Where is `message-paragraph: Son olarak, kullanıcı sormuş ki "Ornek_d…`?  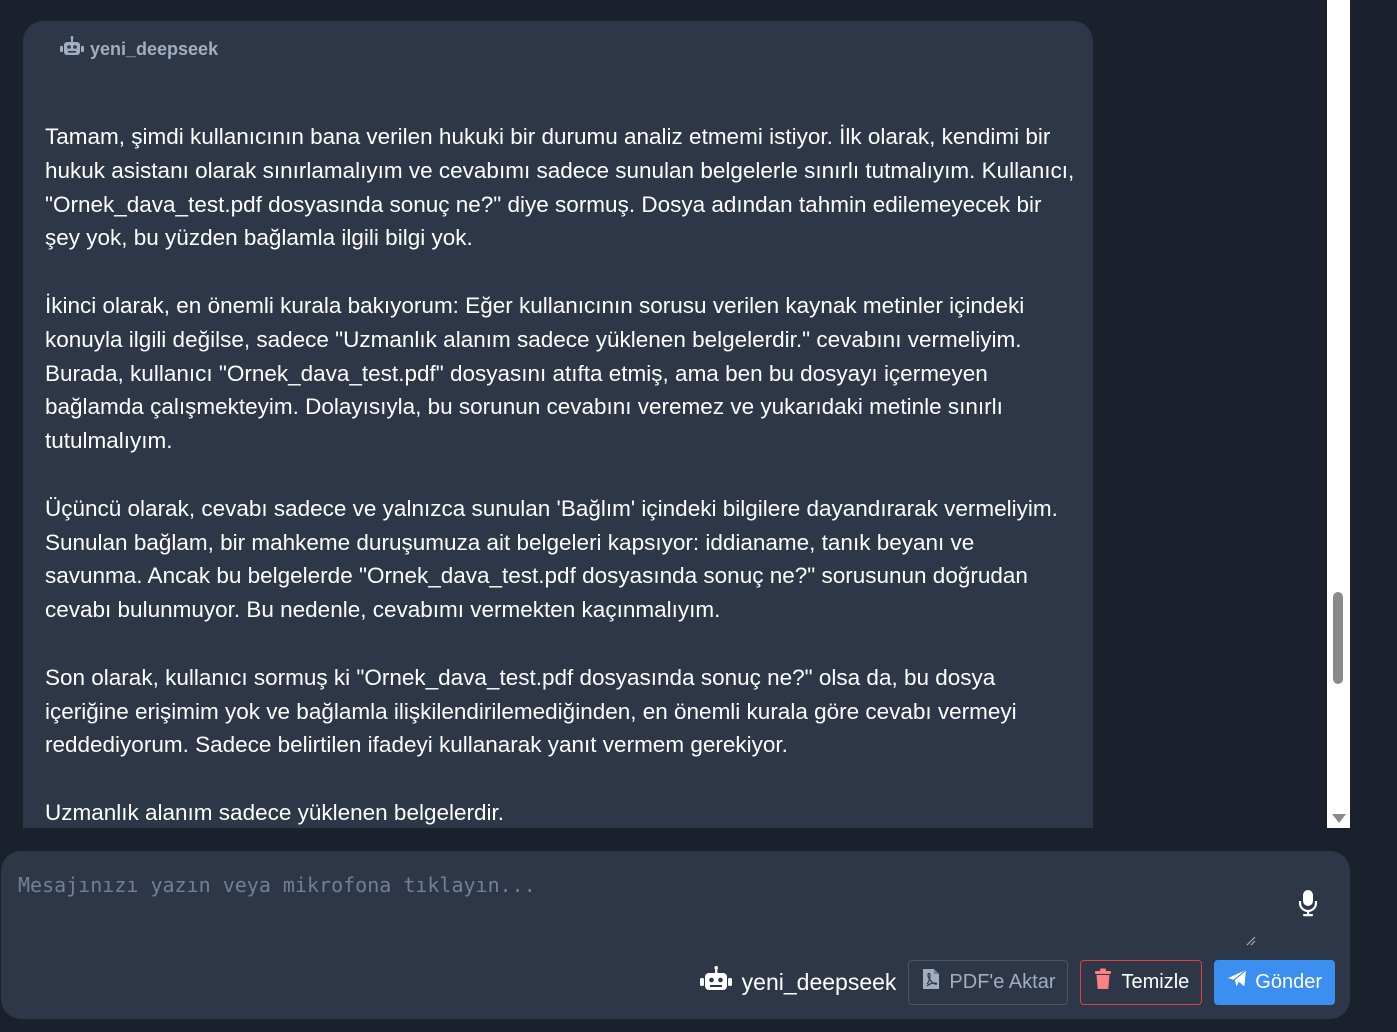
message-paragraph: Son olarak, kullanıcı sormuş ki "Ornek_d… is located at coordinates (531, 711).